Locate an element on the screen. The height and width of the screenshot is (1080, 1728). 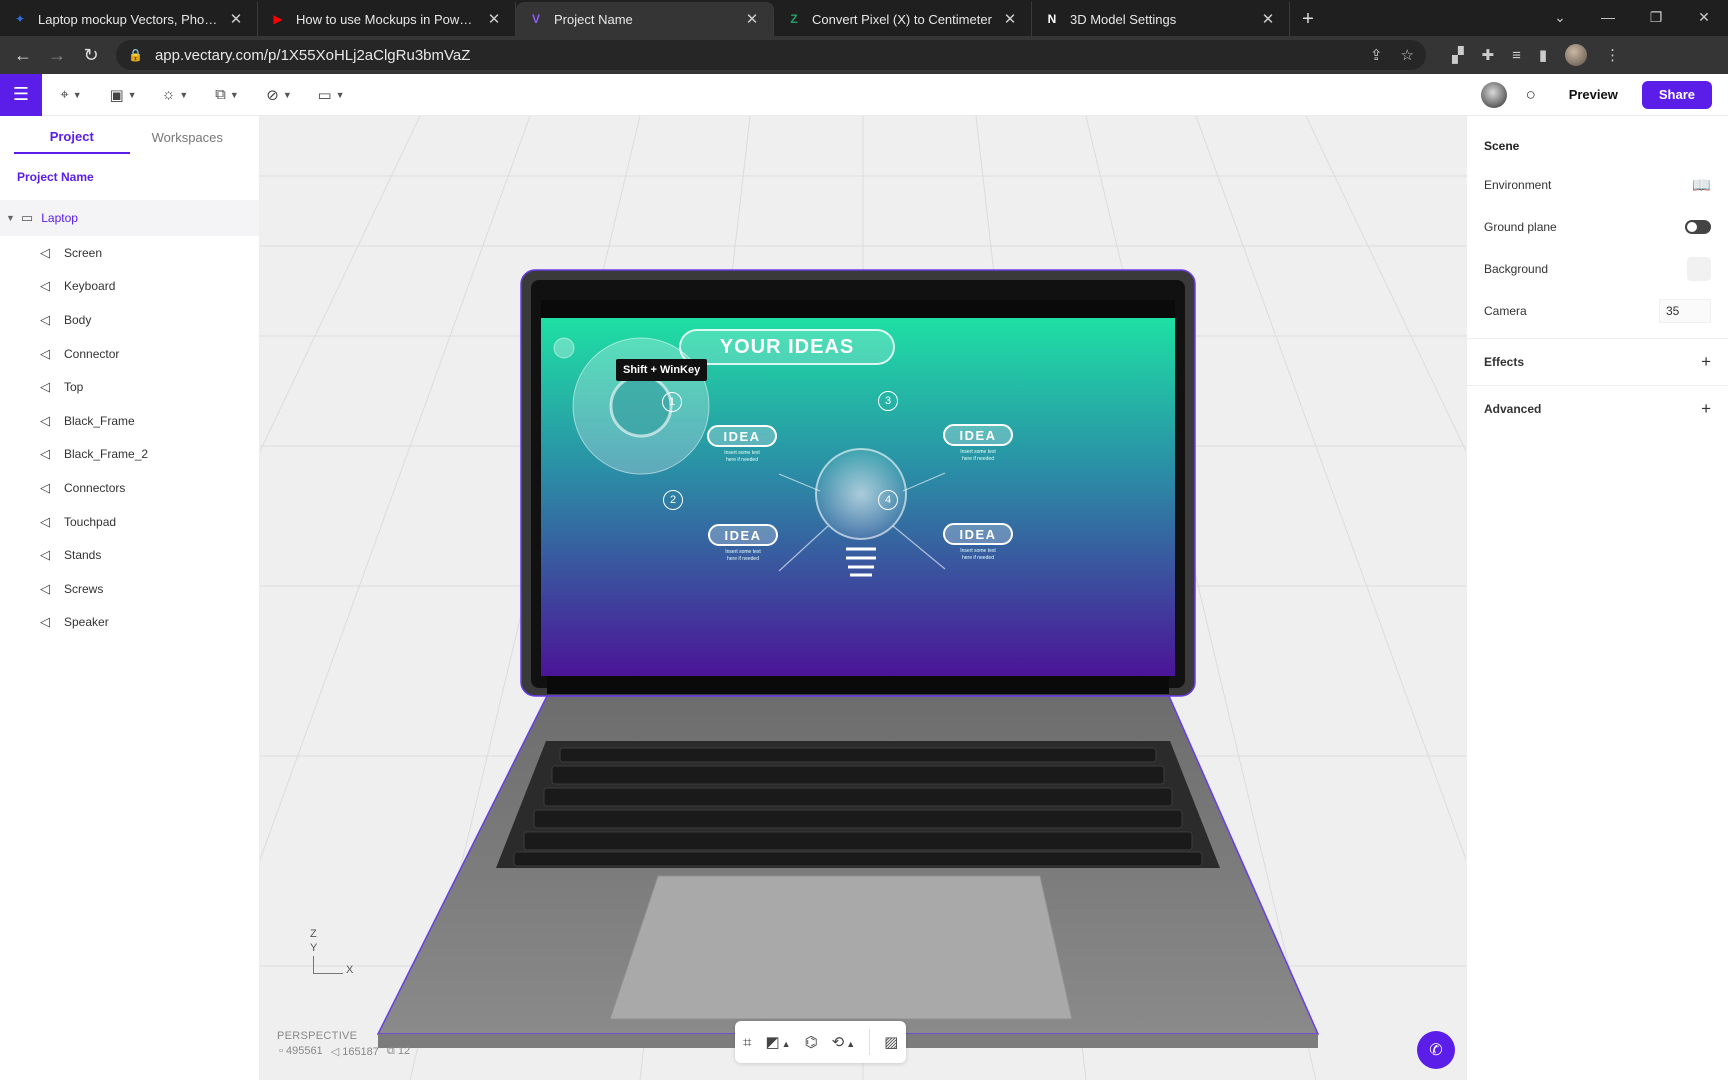
tree-item-label: Keyboard is located at coordinates (90, 286).